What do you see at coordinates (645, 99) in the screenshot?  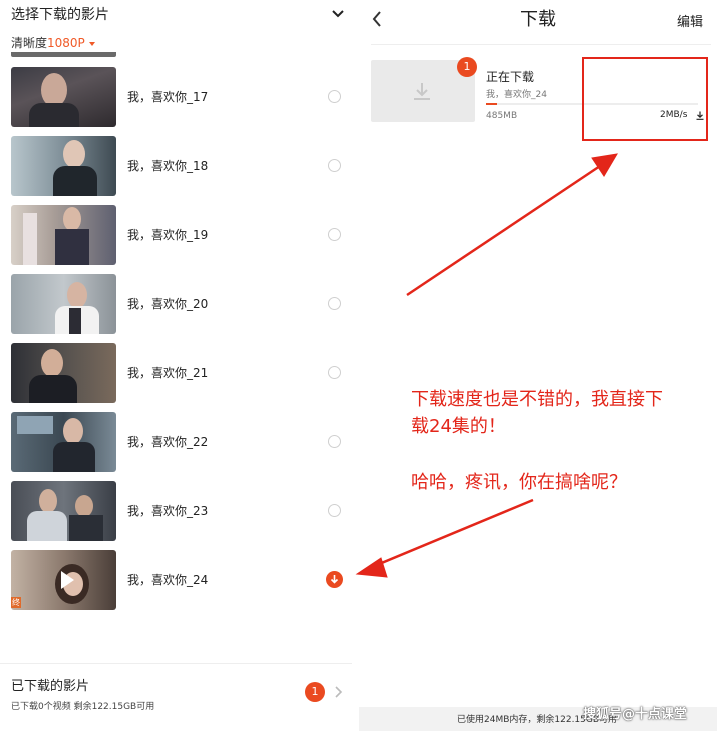 I see `highlight-box` at bounding box center [645, 99].